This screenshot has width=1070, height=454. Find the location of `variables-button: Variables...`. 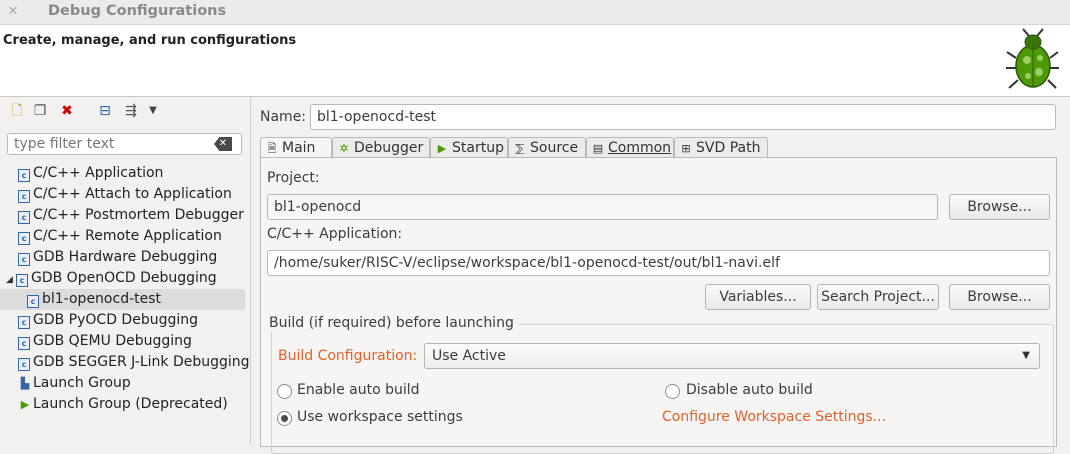

variables-button: Variables... is located at coordinates (758, 297).